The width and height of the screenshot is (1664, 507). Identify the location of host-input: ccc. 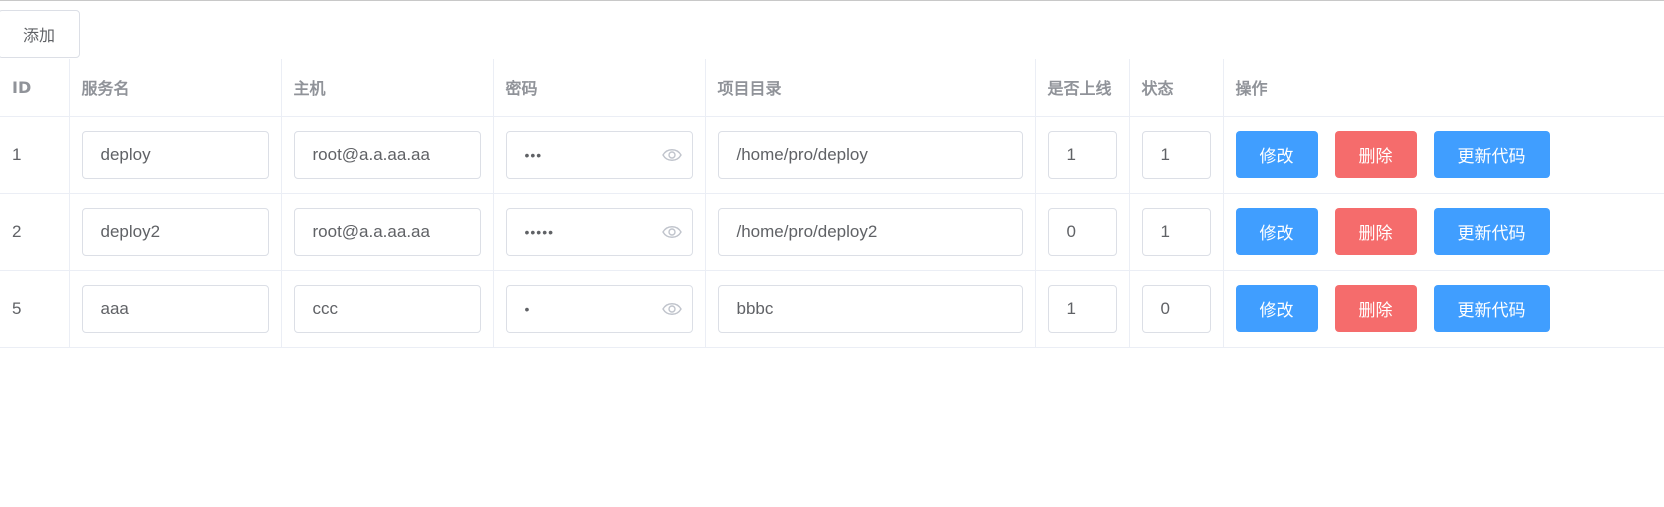
(387, 308).